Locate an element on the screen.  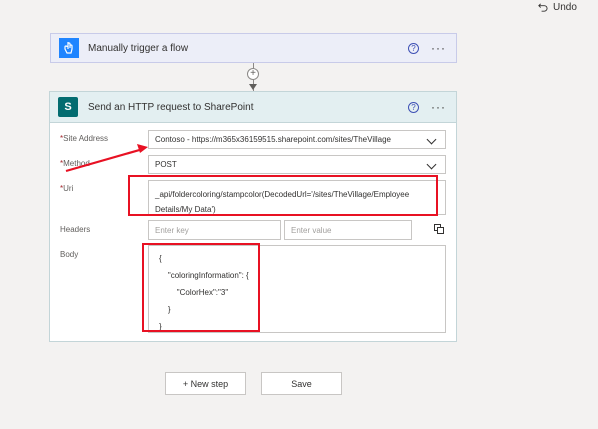
new-step-button: + New step is located at coordinates (205, 383).